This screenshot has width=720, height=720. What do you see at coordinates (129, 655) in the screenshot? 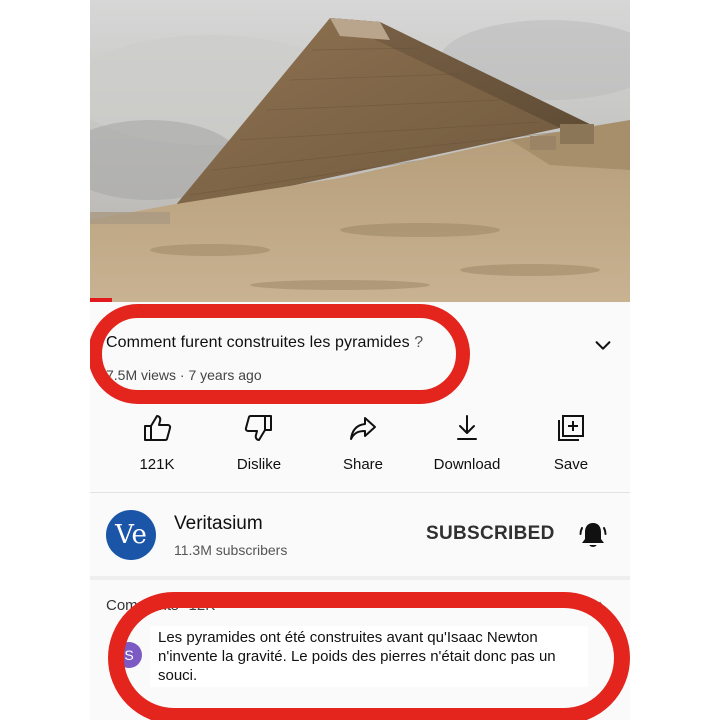
I see `commenter-avatar: S` at bounding box center [129, 655].